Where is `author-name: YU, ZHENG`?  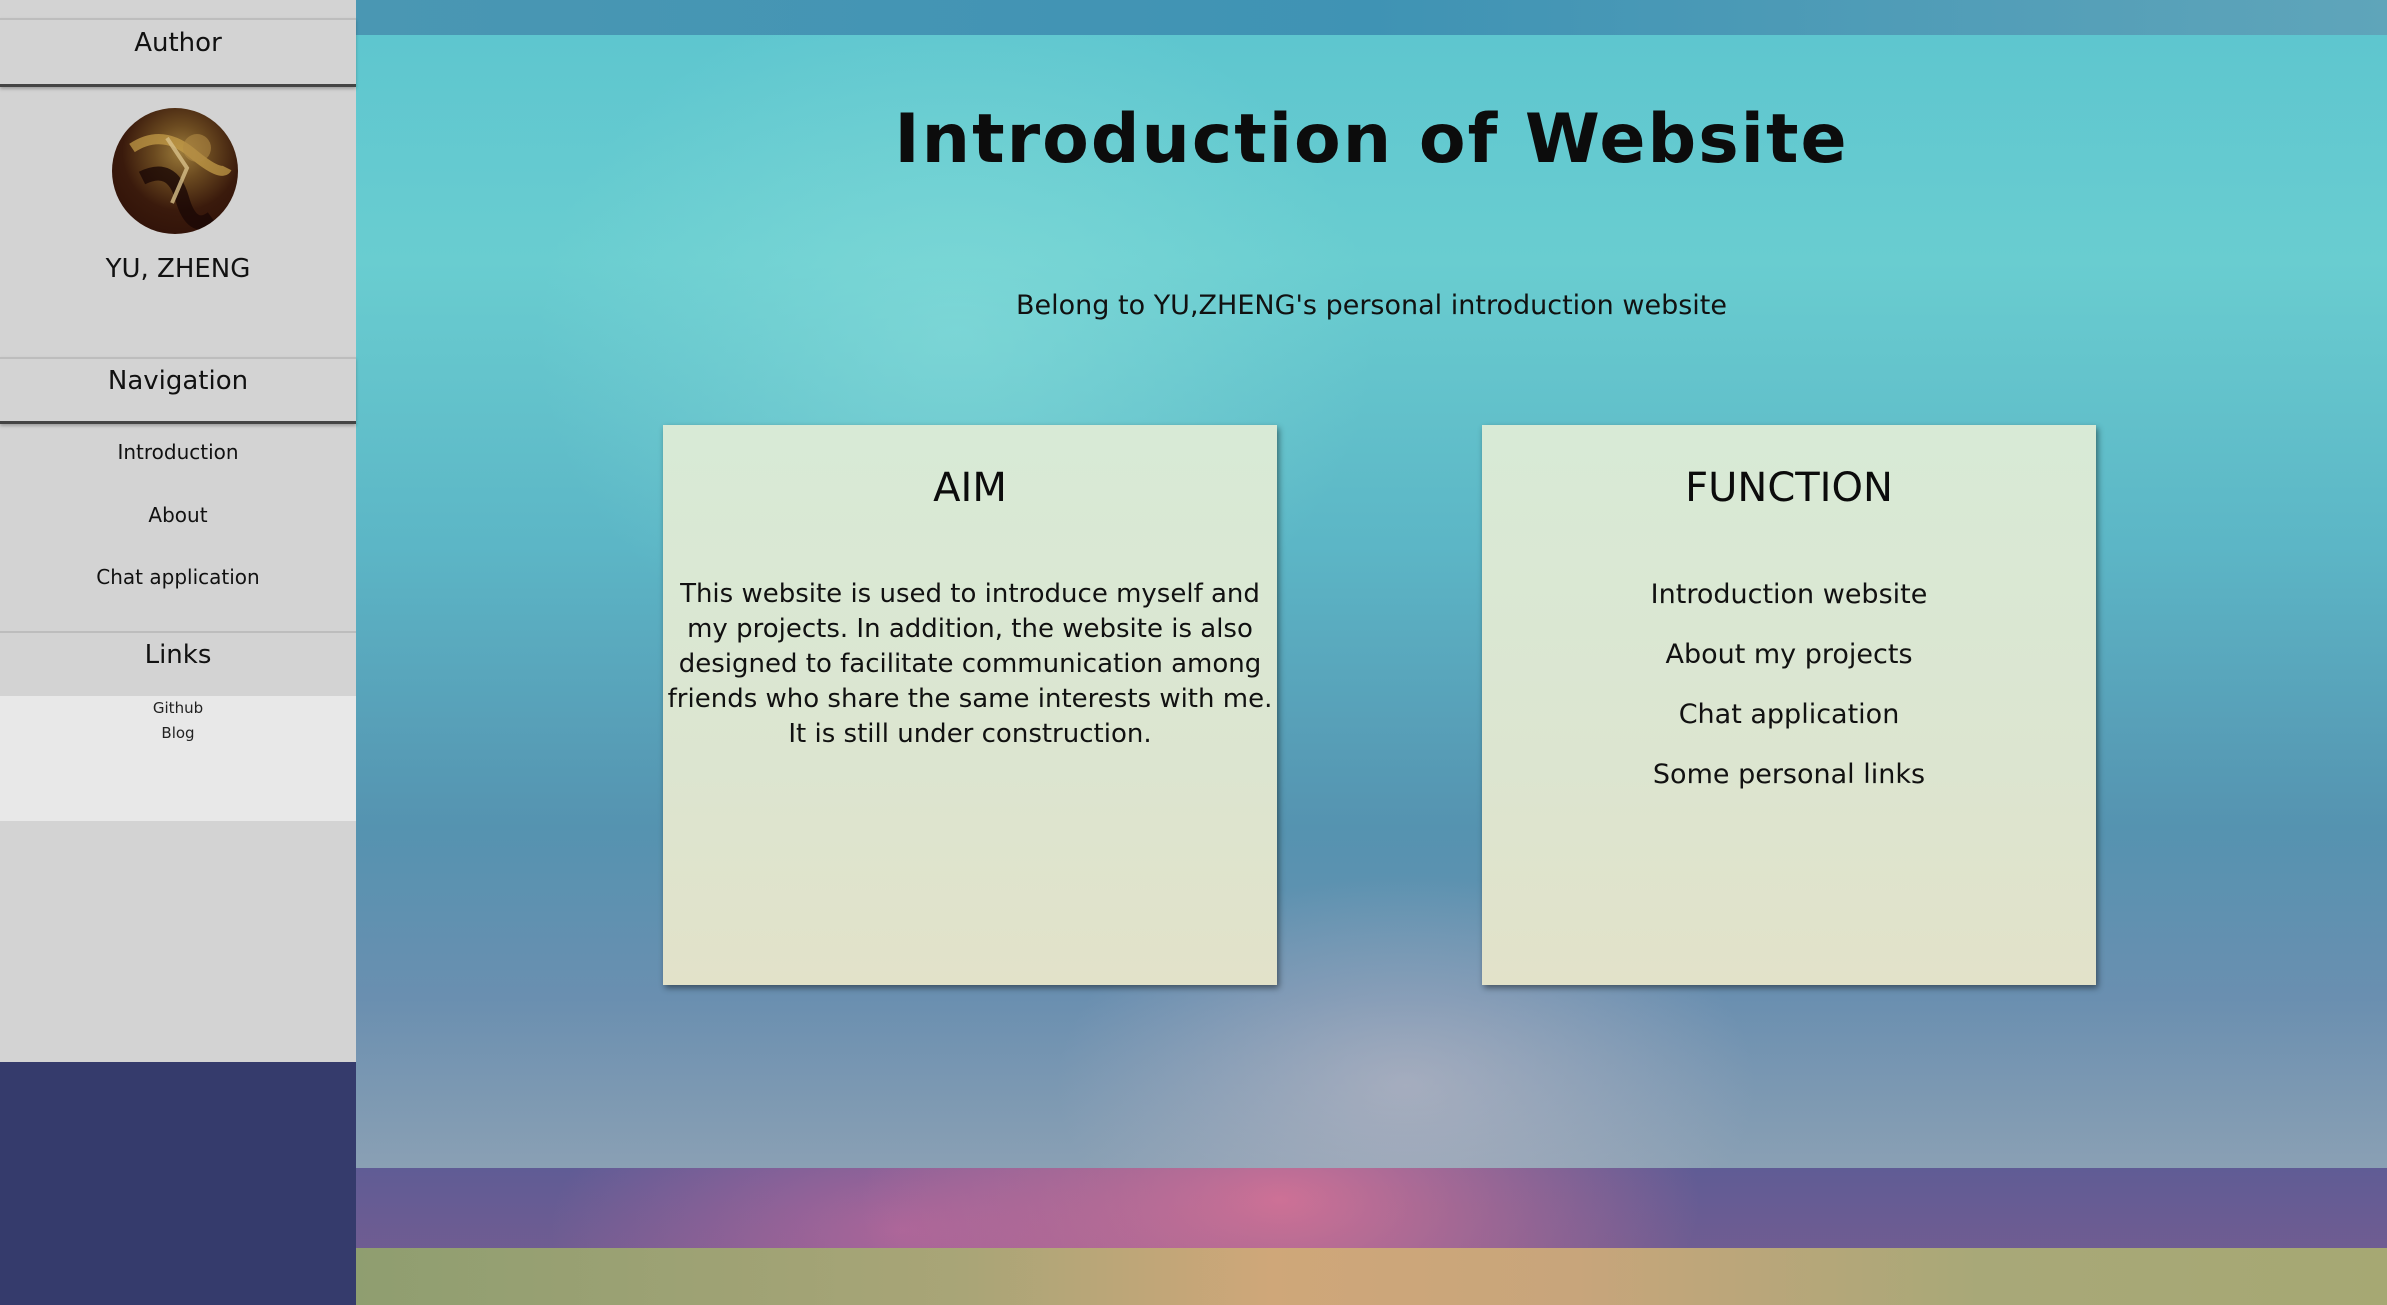 author-name: YU, ZHENG is located at coordinates (178, 269).